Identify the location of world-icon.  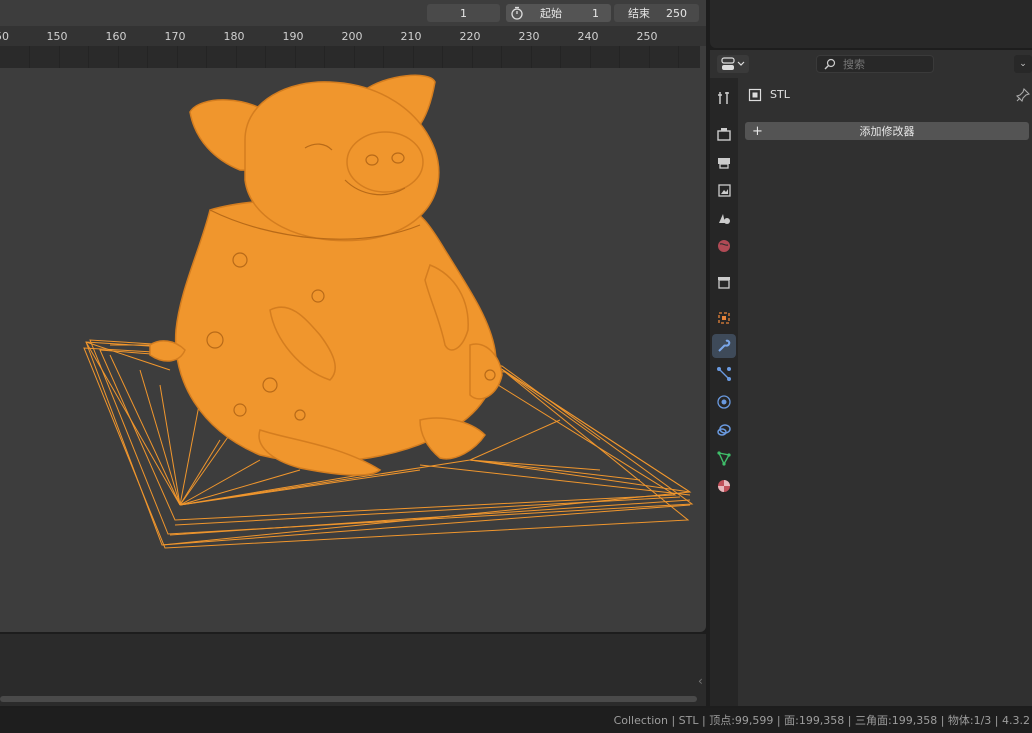
(724, 246).